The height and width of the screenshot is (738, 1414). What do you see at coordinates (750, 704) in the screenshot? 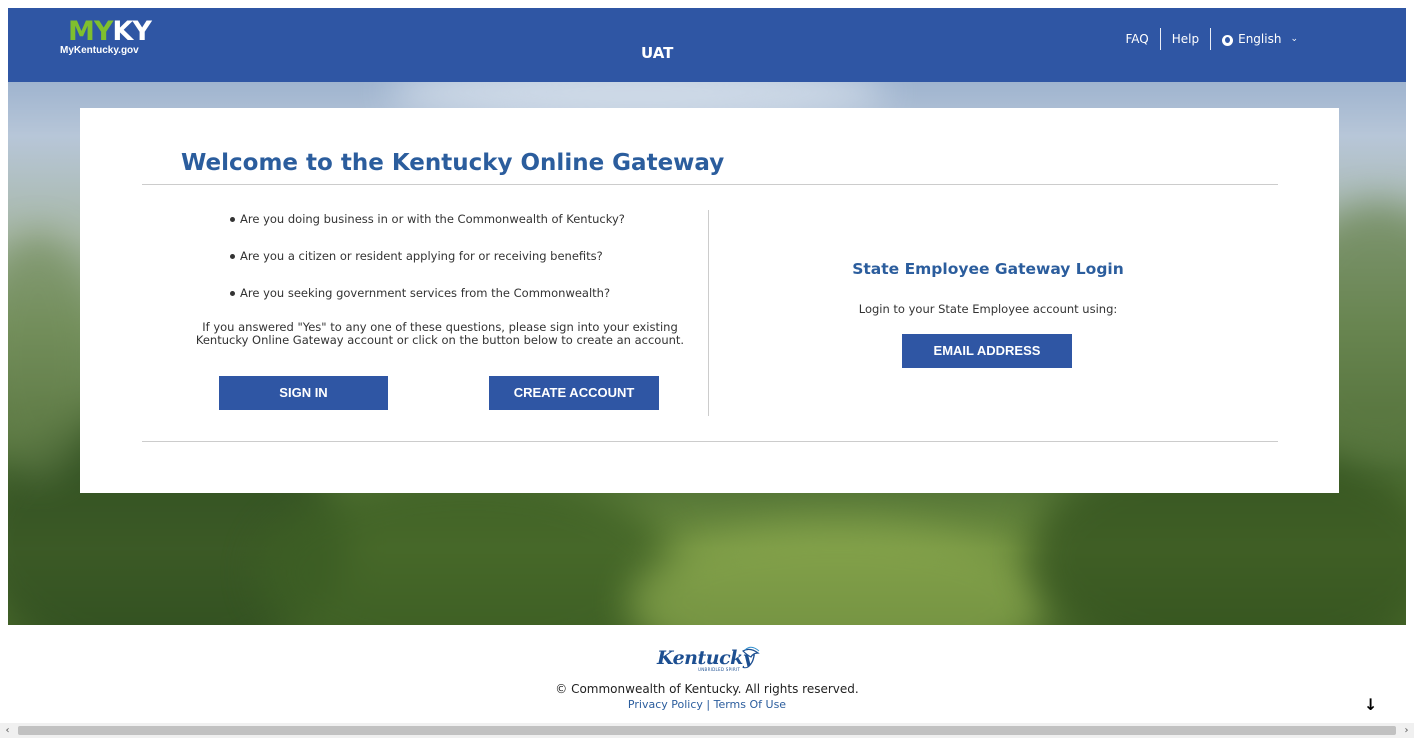
I see `terms-of-use-link: Terms Of Use` at bounding box center [750, 704].